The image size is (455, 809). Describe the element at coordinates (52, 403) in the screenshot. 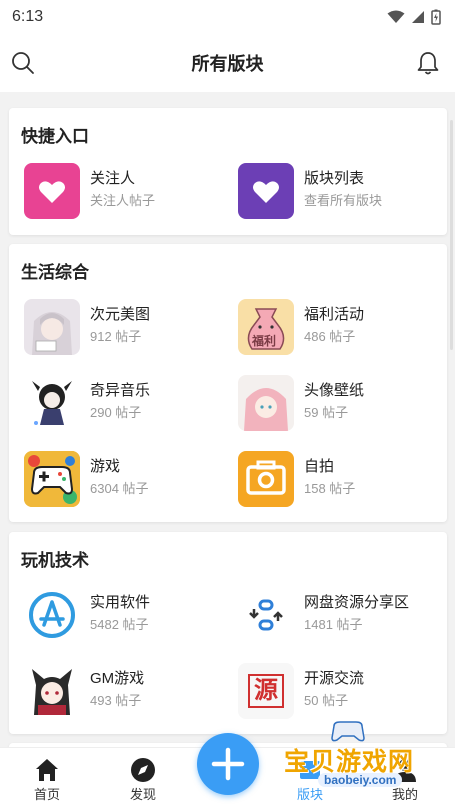

I see `music-thumb` at that location.